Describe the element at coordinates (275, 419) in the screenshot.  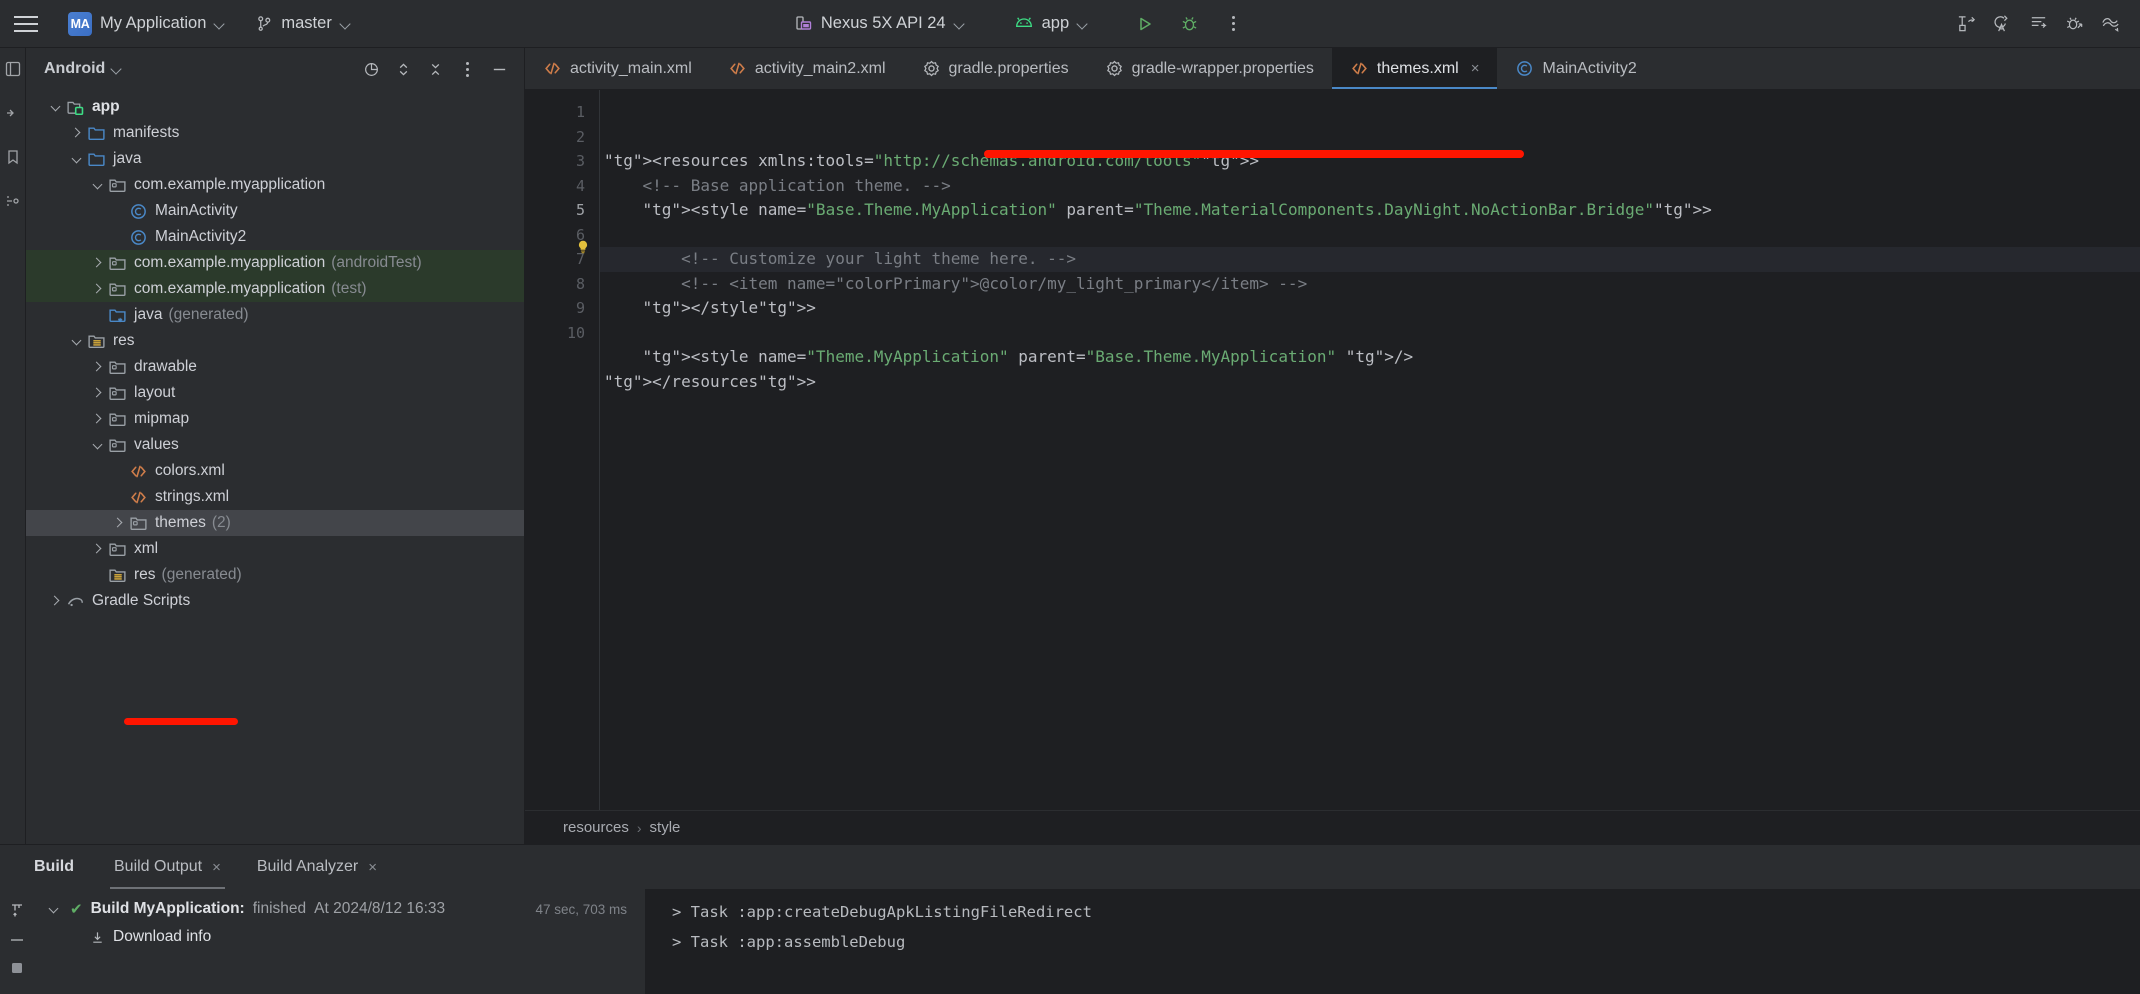
I see `tree-row-mipmap: mipmap` at that location.